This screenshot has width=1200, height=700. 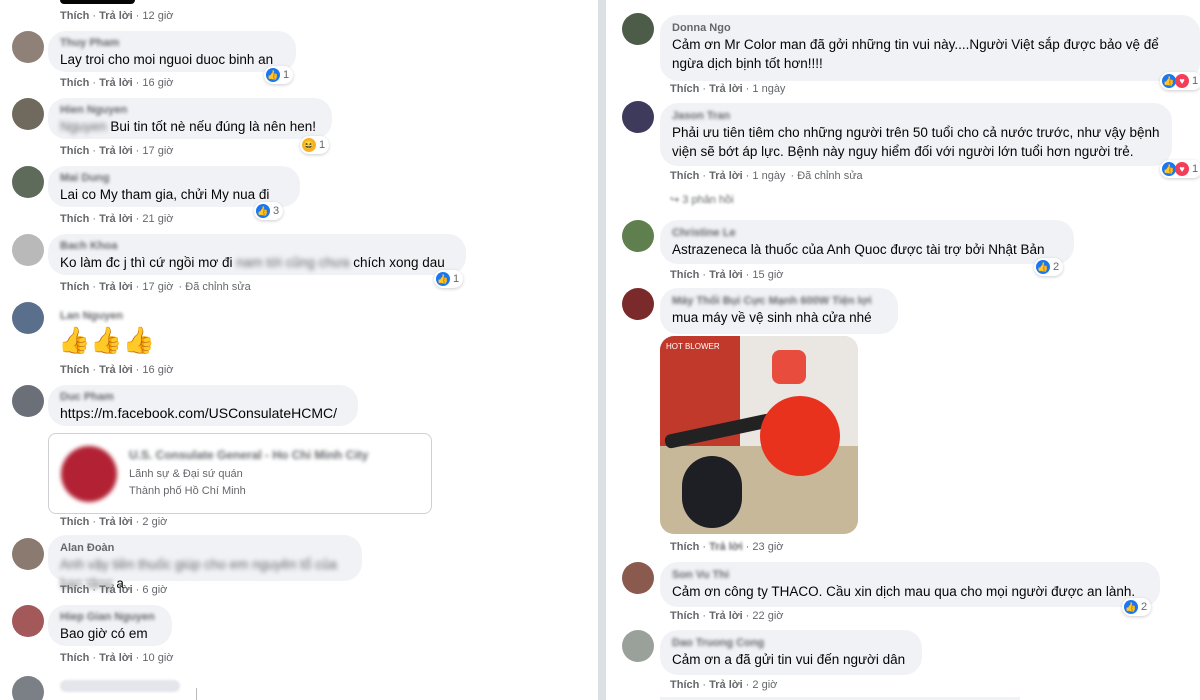 I want to click on comment-time: 12 giờ, so click(x=157, y=16).